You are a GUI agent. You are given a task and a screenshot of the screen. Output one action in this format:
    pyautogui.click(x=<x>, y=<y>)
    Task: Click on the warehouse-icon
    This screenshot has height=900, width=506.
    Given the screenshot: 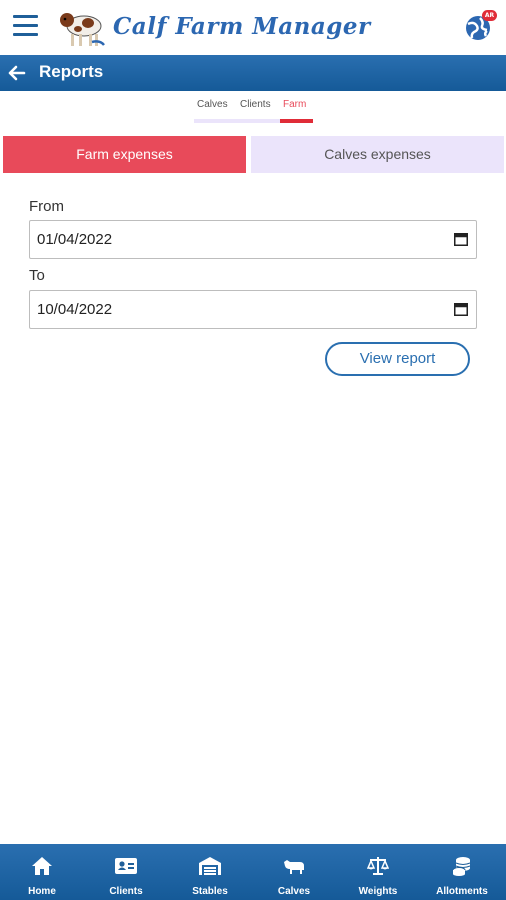 What is the action you would take?
    pyautogui.click(x=210, y=866)
    